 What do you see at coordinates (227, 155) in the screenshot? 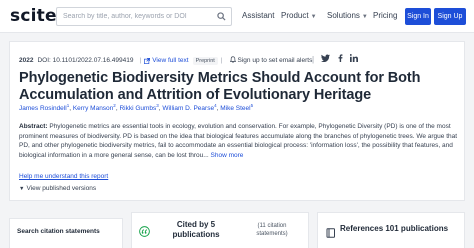
I see `show-more-link: Show more` at bounding box center [227, 155].